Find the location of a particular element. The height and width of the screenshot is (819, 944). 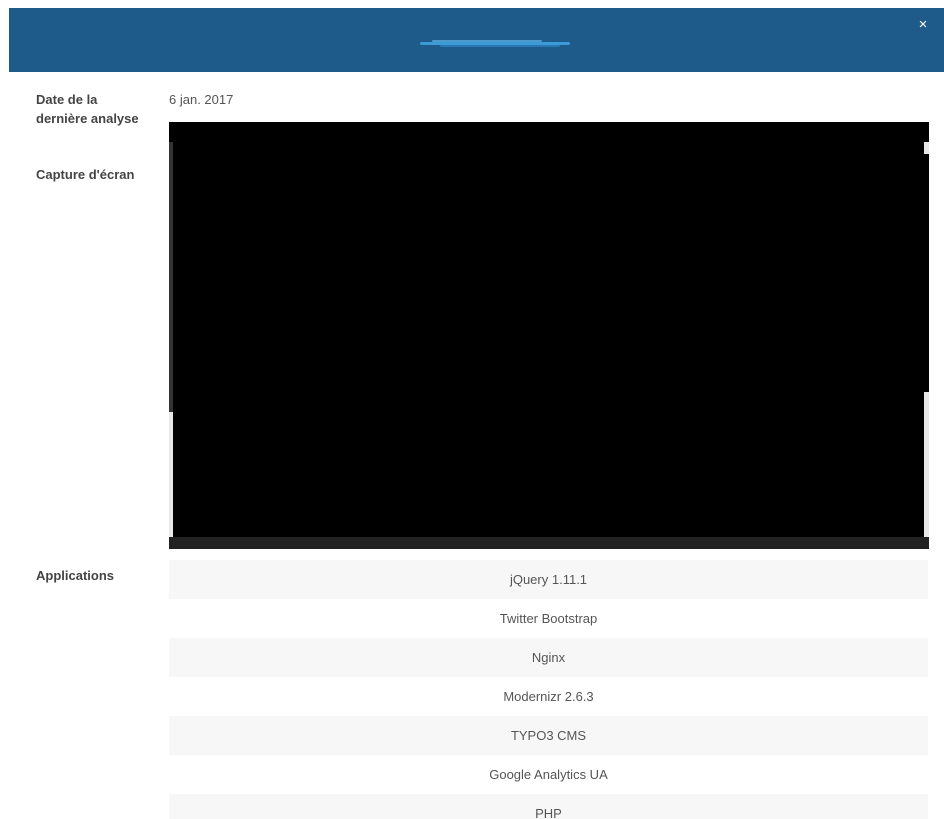

application-item: PHP is located at coordinates (548, 806).